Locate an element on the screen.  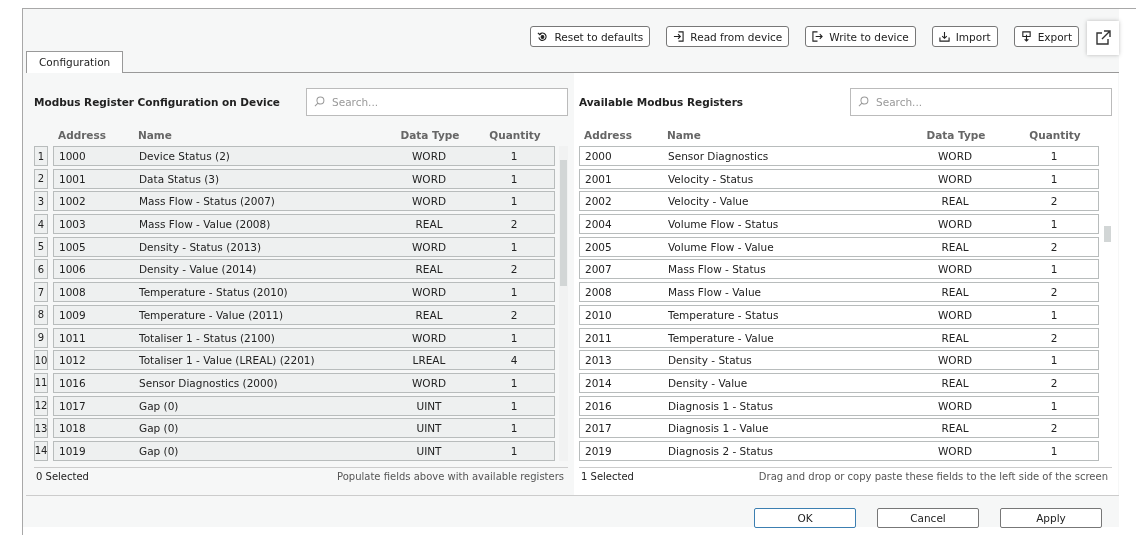
reset-icon is located at coordinates (543, 36).